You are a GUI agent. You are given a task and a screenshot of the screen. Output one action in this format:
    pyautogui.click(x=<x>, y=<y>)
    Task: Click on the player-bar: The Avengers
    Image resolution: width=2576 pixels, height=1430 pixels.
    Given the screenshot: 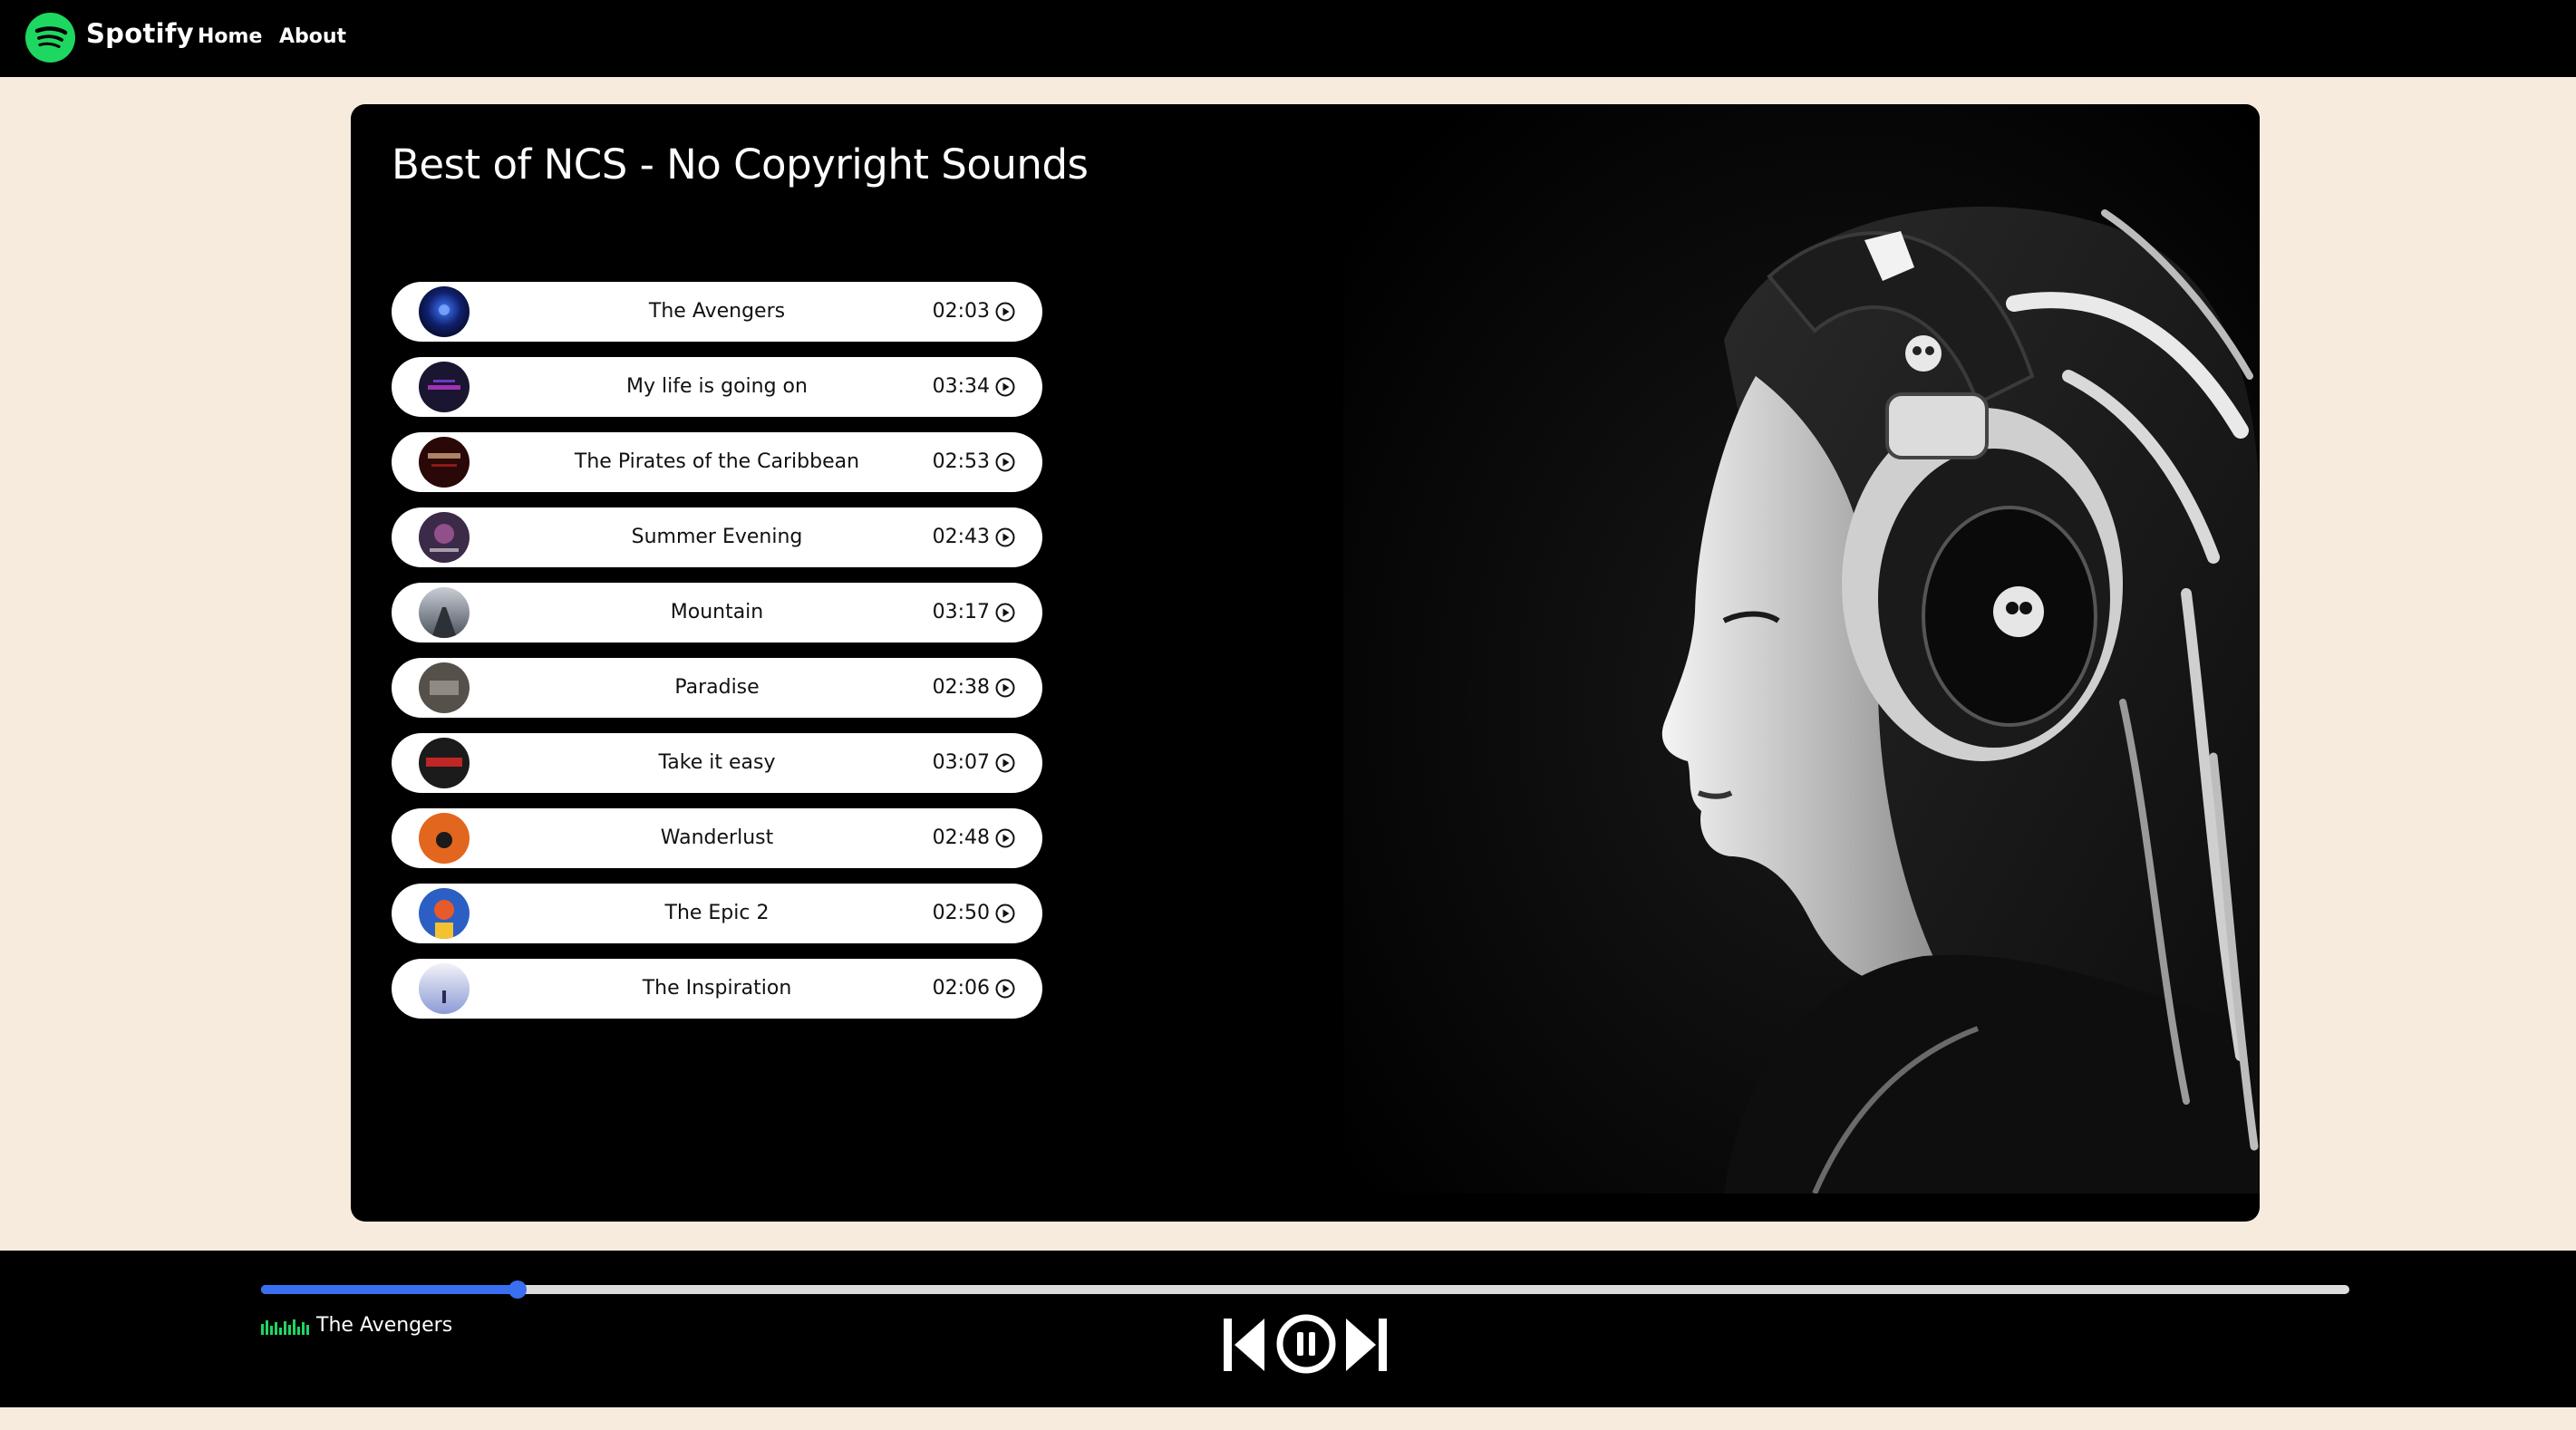 What is the action you would take?
    pyautogui.click(x=1288, y=1329)
    